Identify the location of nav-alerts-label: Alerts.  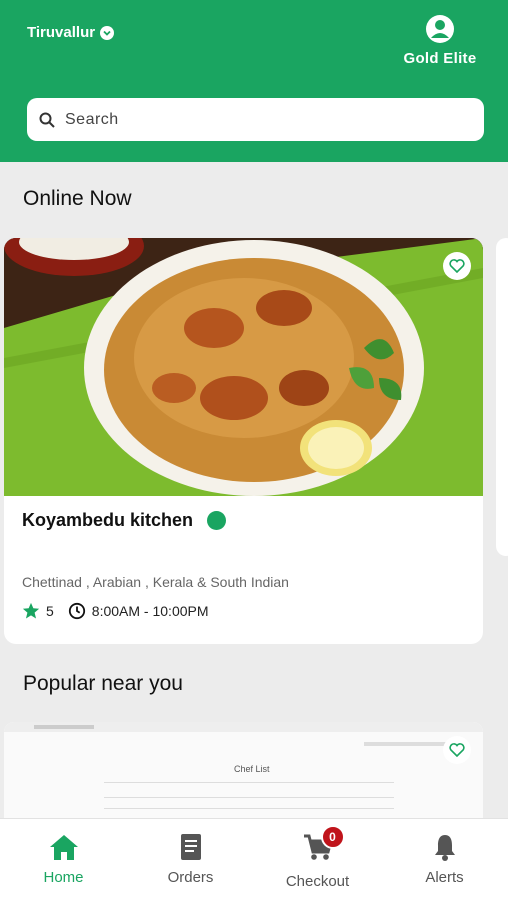
(444, 877).